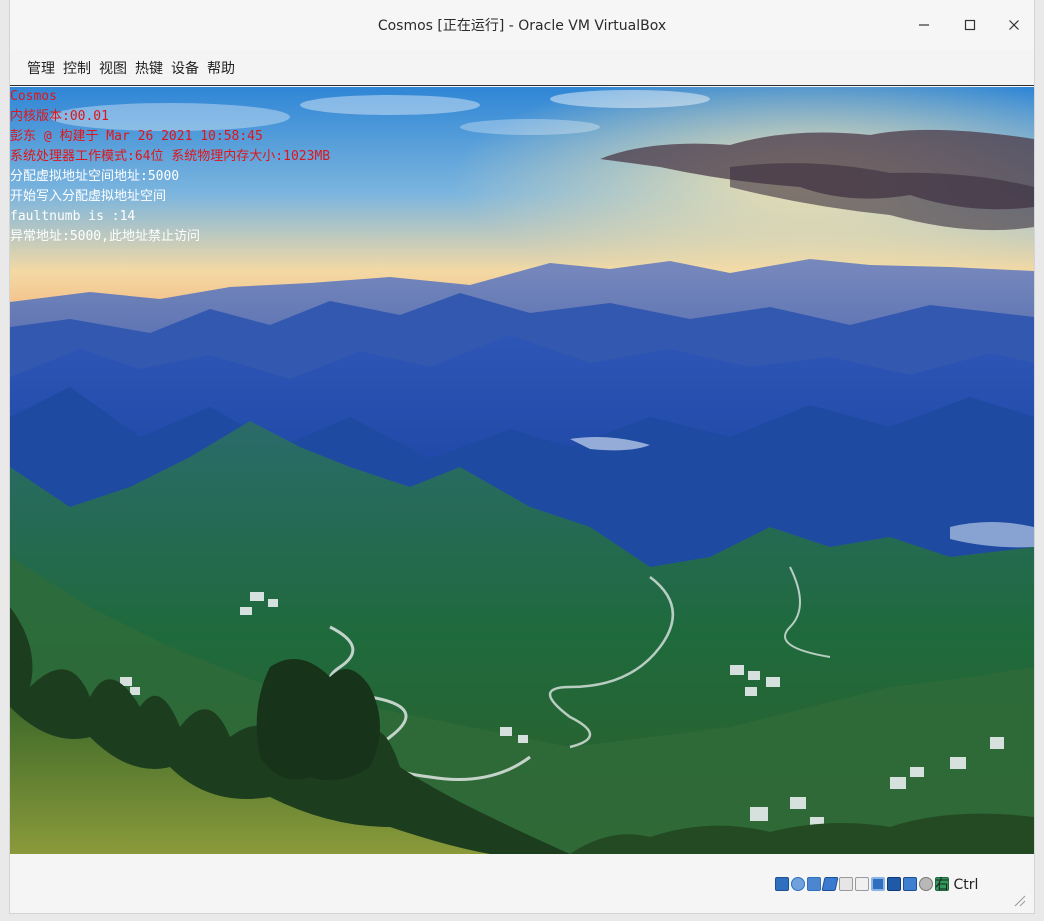 This screenshot has width=1044, height=921. I want to click on menu-control: 控制, so click(77, 68).